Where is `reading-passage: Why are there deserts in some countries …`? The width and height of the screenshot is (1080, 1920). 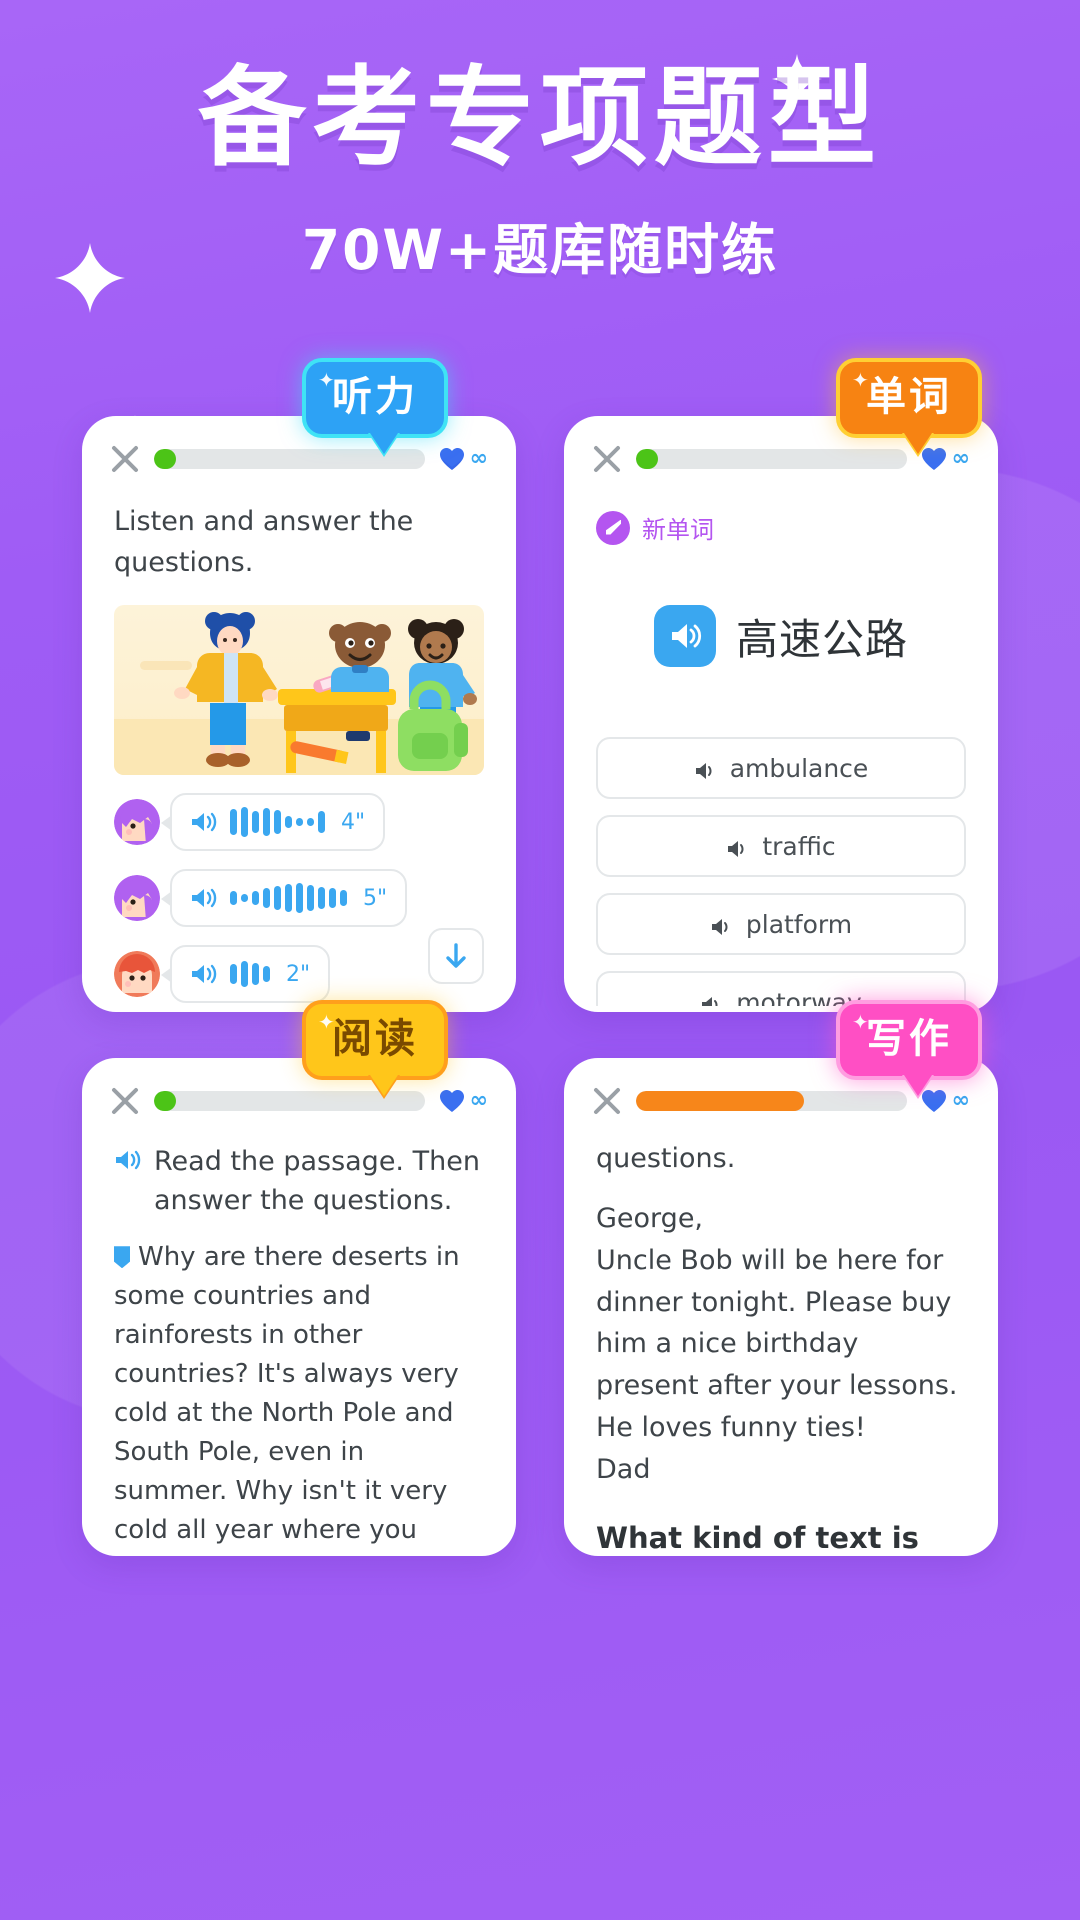
reading-passage: Why are there deserts in some countries … is located at coordinates (287, 1394).